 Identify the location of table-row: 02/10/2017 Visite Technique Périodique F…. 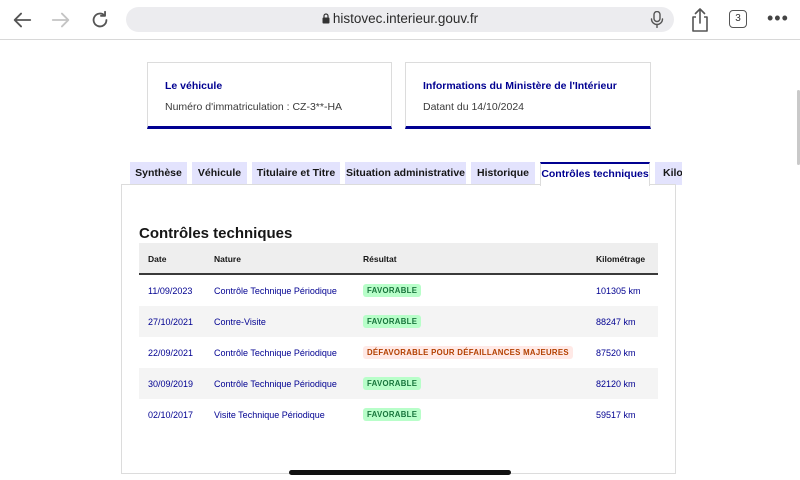
(398, 414).